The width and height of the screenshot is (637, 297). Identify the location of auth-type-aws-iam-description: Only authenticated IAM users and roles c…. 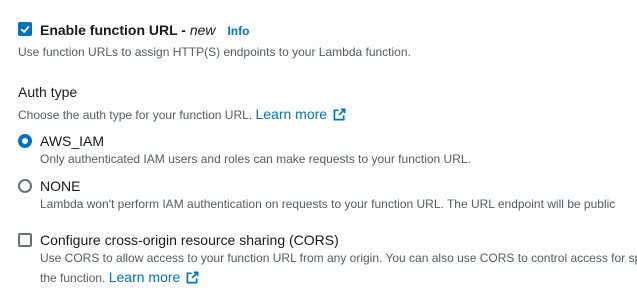
(255, 159).